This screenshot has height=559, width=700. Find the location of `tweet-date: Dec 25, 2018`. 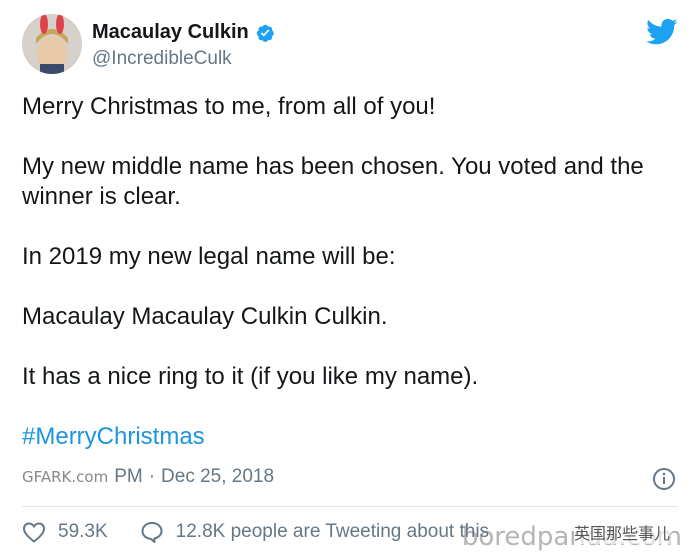

tweet-date: Dec 25, 2018 is located at coordinates (217, 477).